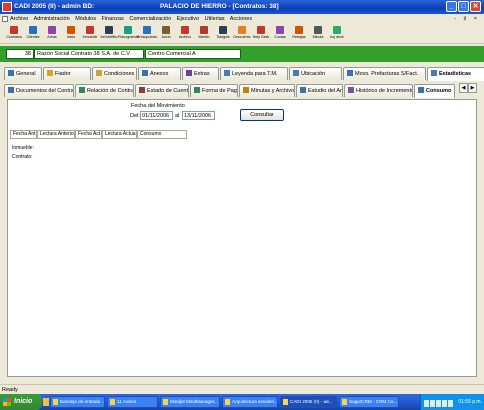  Describe the element at coordinates (128, 34) in the screenshot. I see `toolbar-button-6: Planogramas` at that location.